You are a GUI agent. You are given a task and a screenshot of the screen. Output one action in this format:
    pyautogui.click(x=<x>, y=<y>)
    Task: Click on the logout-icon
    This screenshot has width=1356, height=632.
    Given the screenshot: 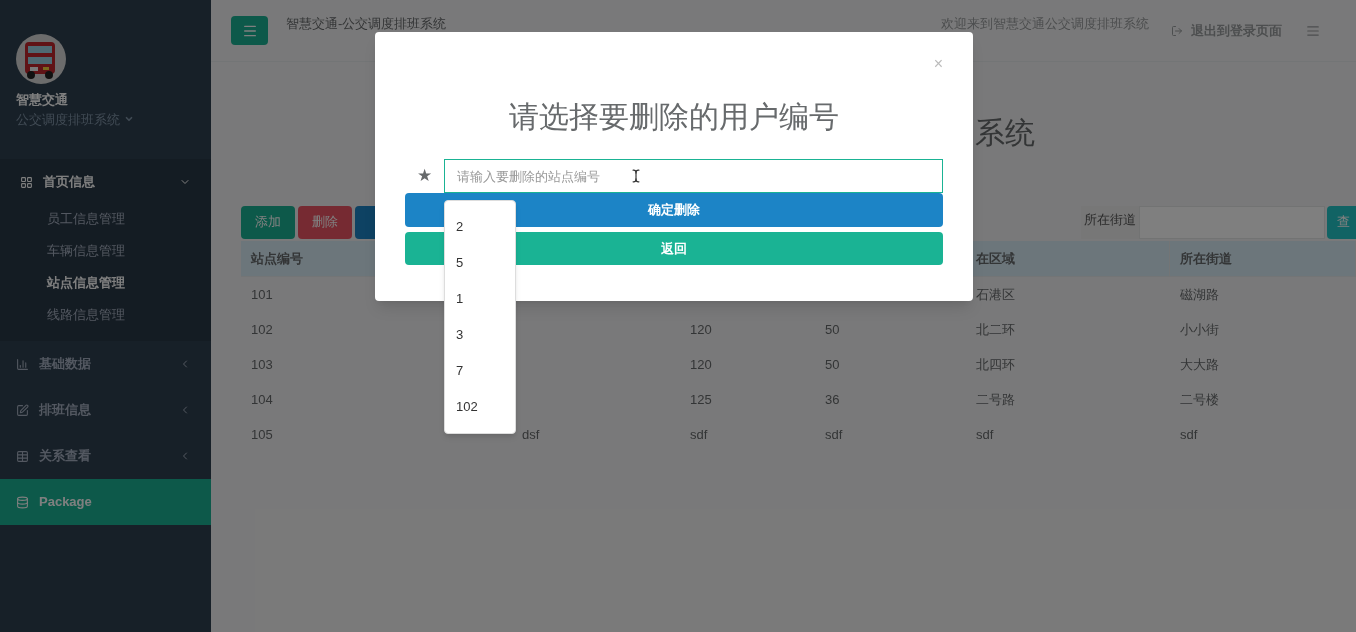 What is the action you would take?
    pyautogui.click(x=1177, y=30)
    